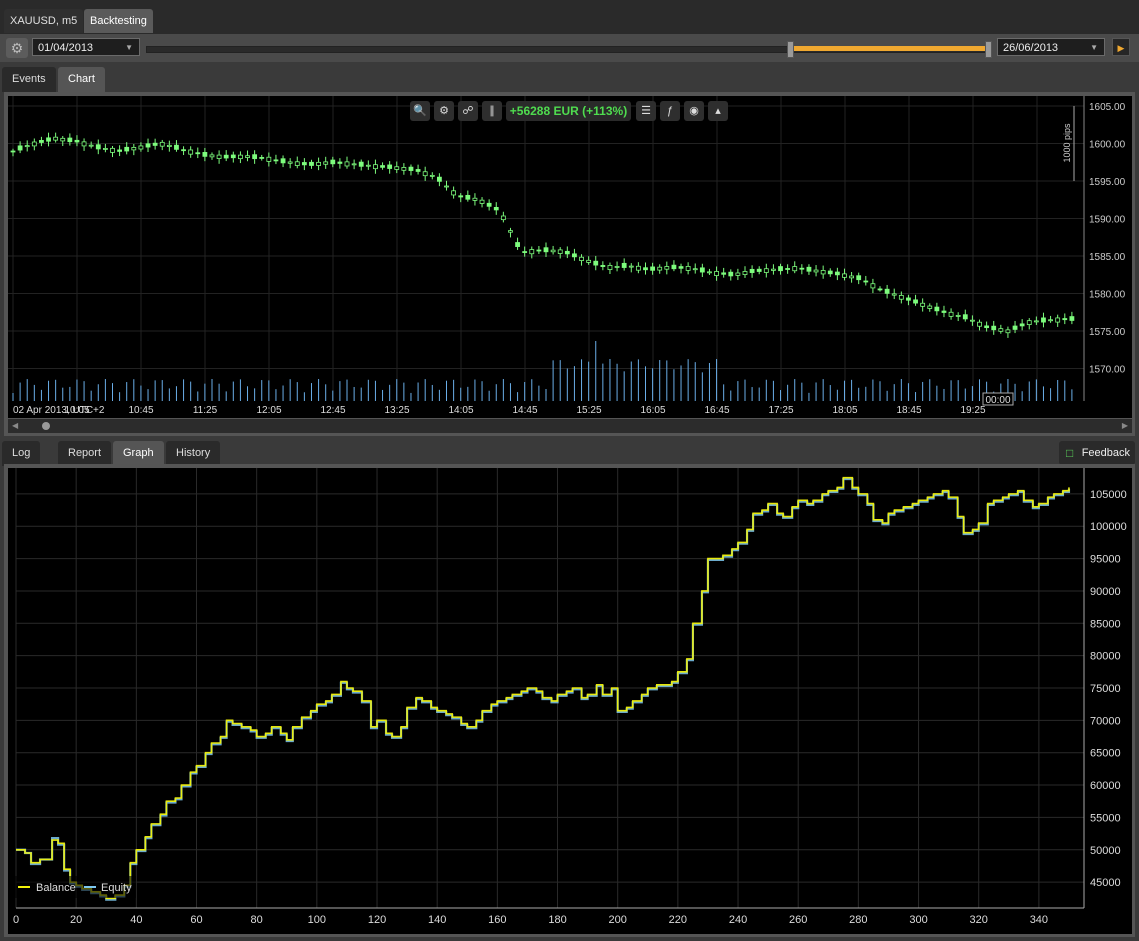 Image resolution: width=1139 pixels, height=941 pixels. What do you see at coordinates (988, 49) in the screenshot?
I see `range-end-handle` at bounding box center [988, 49].